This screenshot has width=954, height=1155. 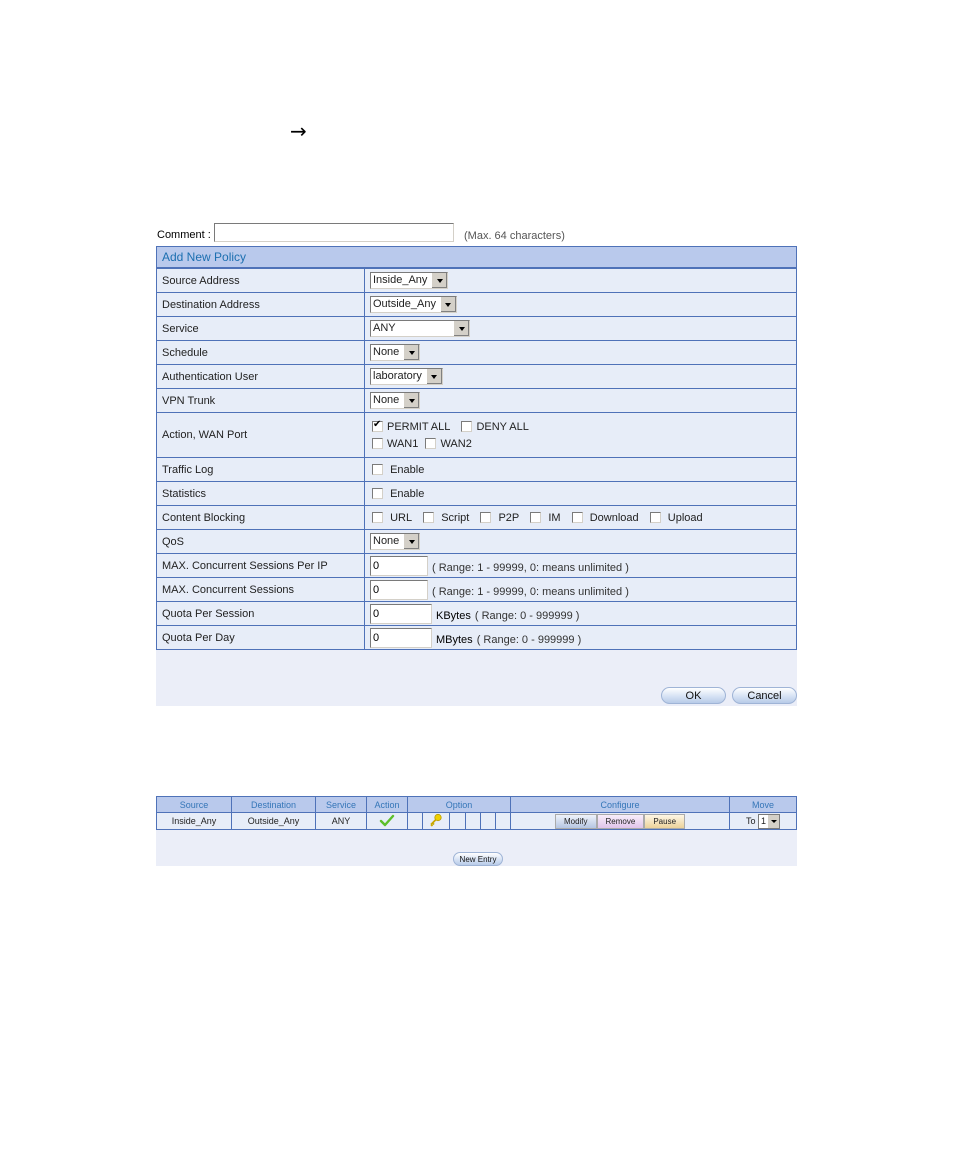 I want to click on quota-per-session-label: Quota Per Session, so click(x=260, y=613).